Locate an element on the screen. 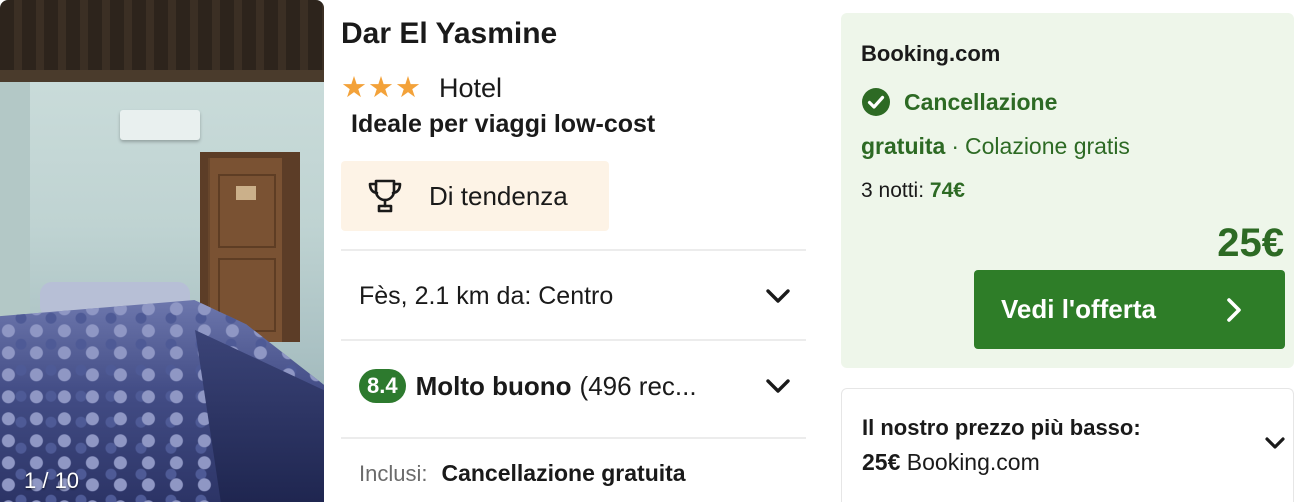  included-row: Inclusi: Cancellazione gratuita is located at coordinates (522, 473).